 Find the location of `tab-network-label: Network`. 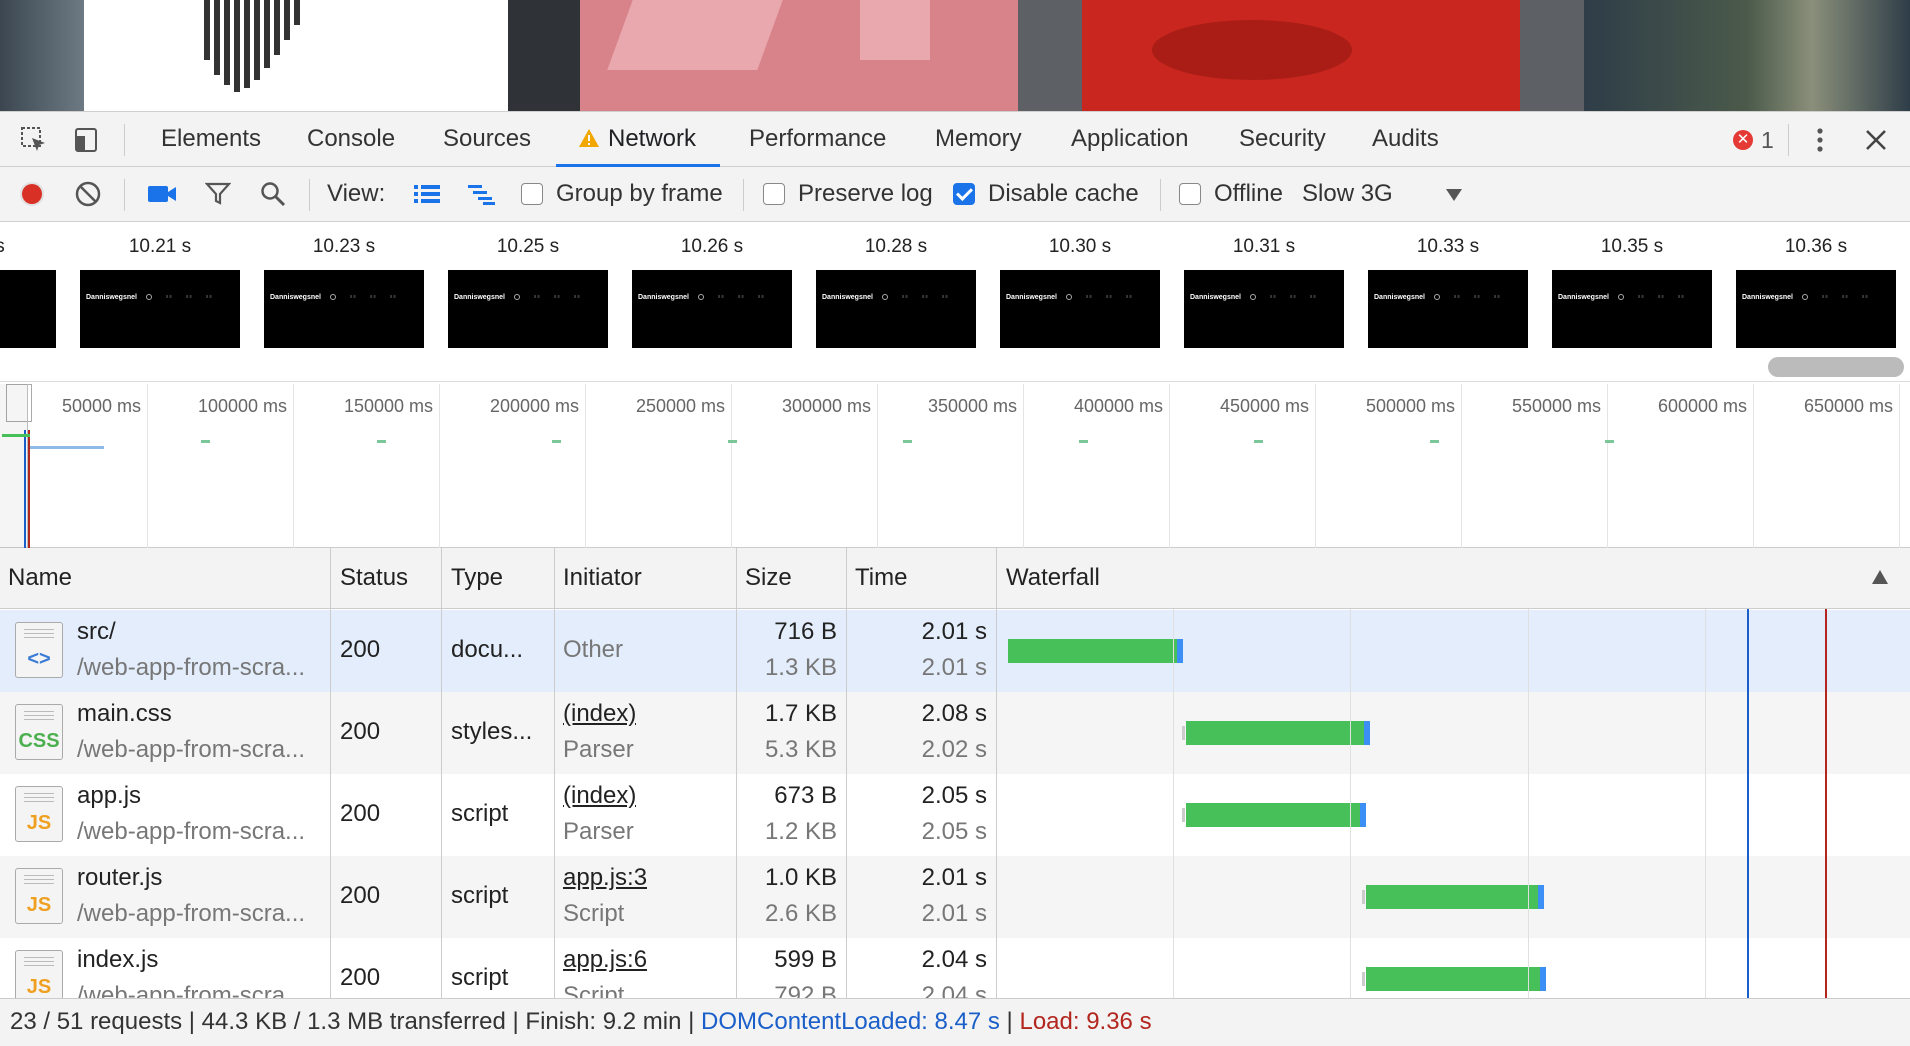

tab-network-label: Network is located at coordinates (652, 138).